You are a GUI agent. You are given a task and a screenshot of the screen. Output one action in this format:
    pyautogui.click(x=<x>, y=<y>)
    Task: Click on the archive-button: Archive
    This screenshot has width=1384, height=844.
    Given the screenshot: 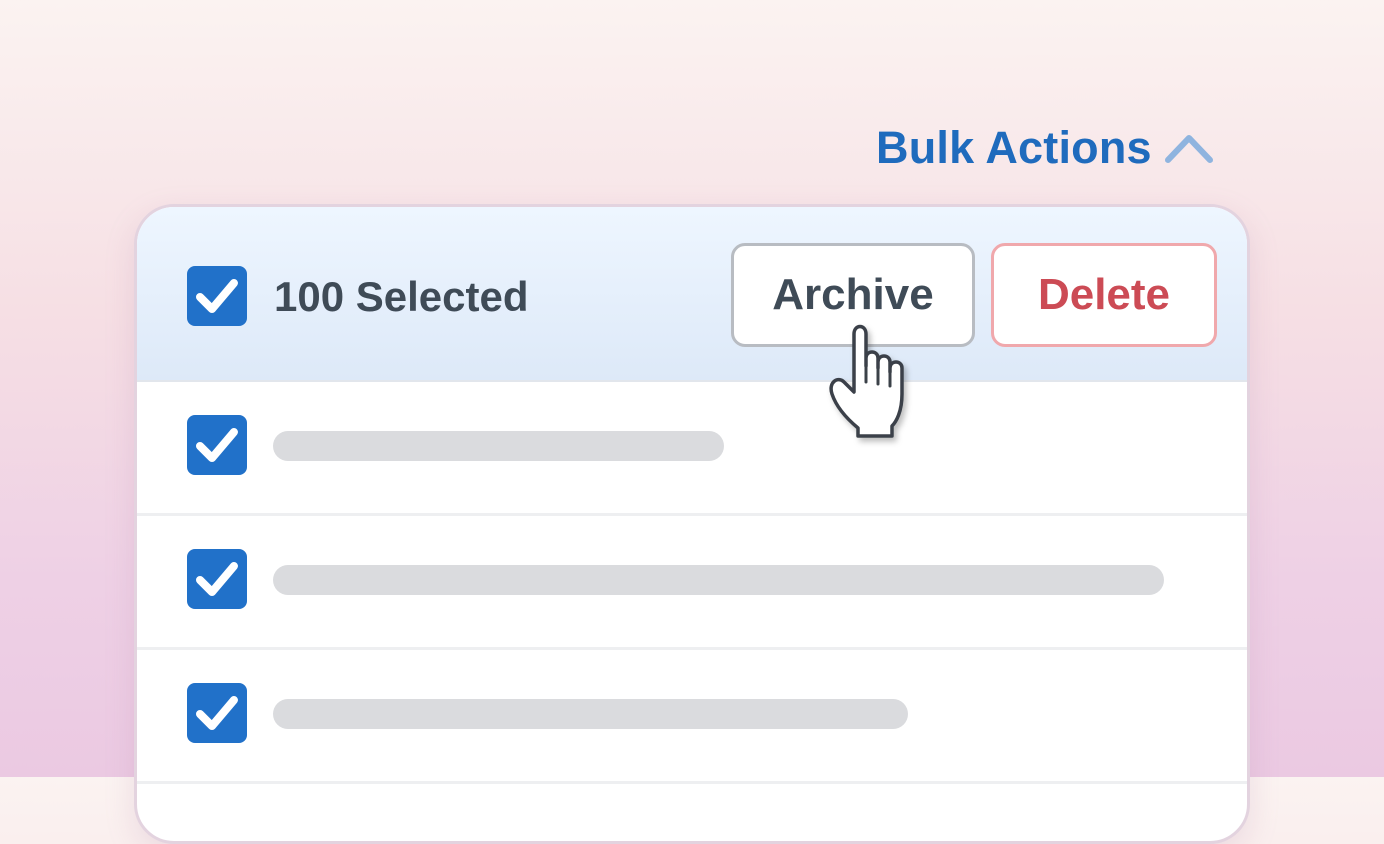 What is the action you would take?
    pyautogui.click(x=853, y=295)
    